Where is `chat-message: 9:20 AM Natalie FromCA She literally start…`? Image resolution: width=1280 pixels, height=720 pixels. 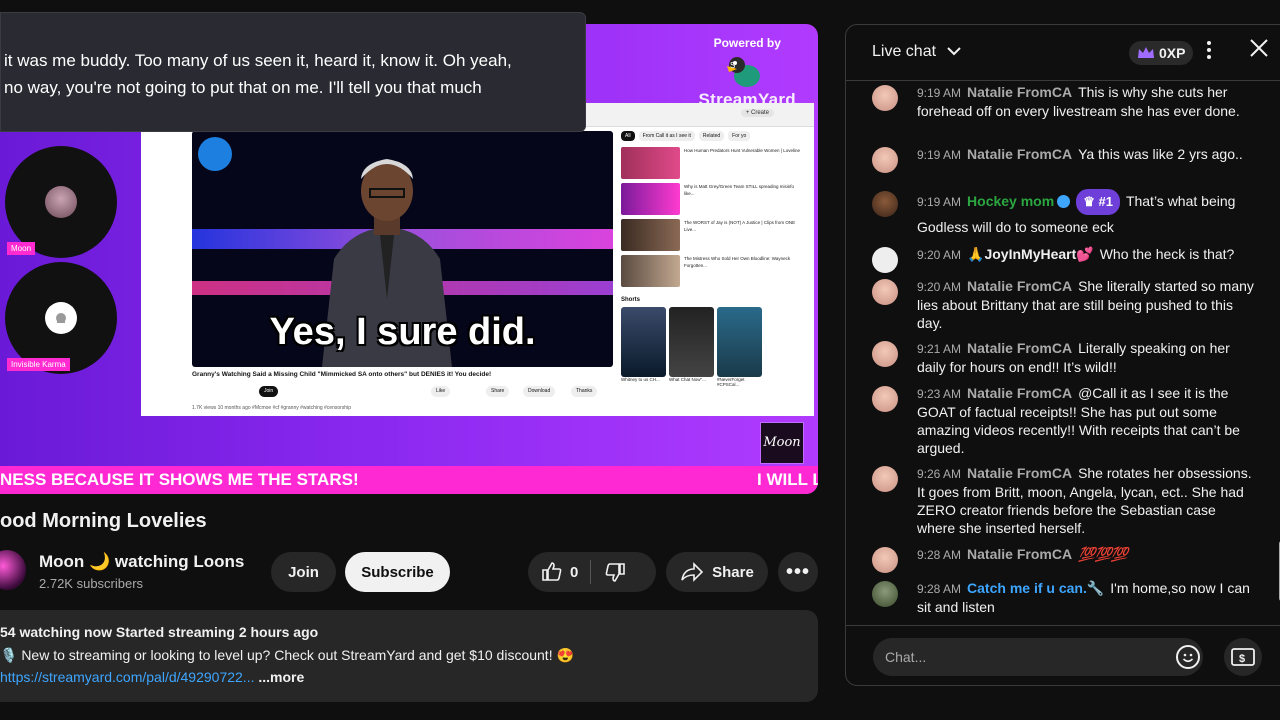 chat-message: 9:20 AM Natalie FromCA She literally start… is located at coordinates (1064, 304).